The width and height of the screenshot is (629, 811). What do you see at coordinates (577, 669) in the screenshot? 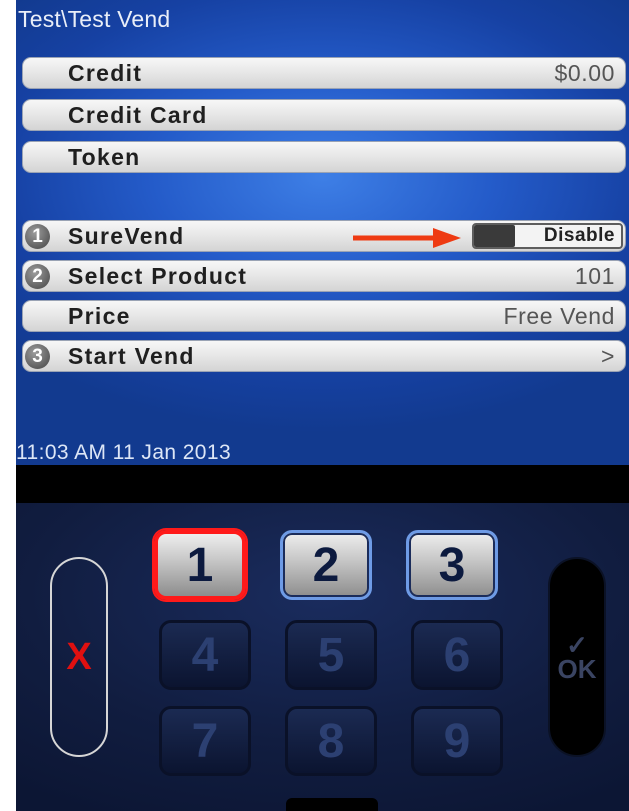
I see `ok-label: OK` at bounding box center [577, 669].